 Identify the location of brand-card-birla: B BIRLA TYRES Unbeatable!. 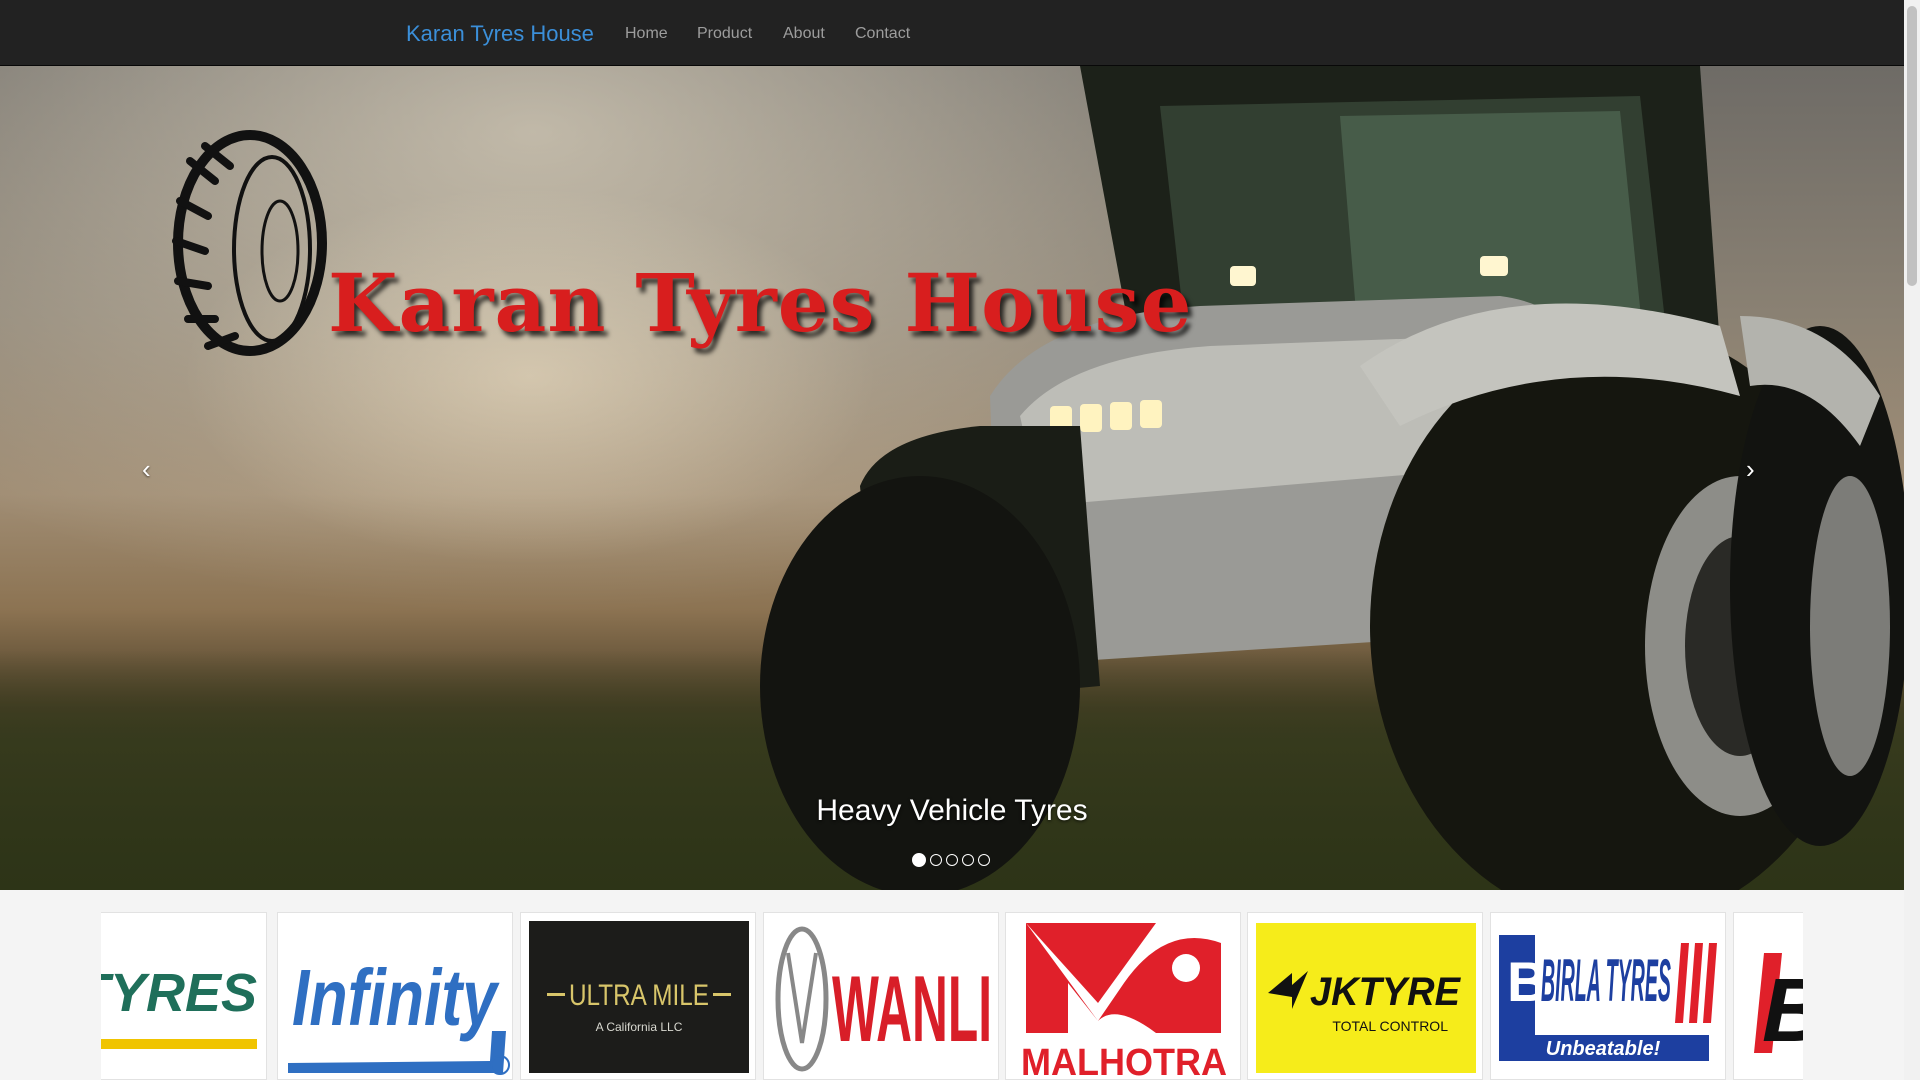
(1608, 996).